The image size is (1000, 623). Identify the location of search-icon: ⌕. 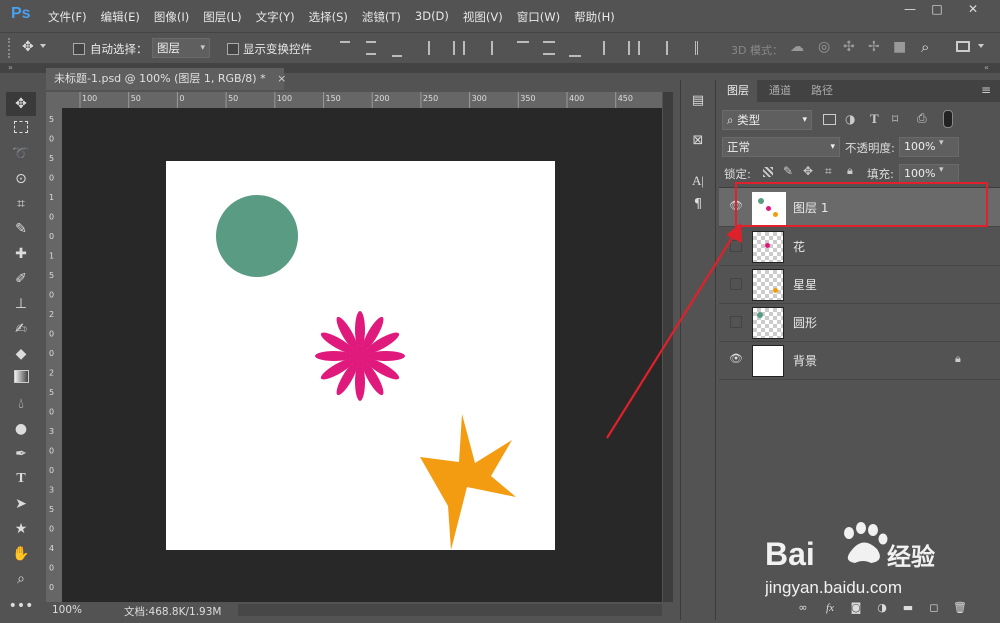
(925, 47).